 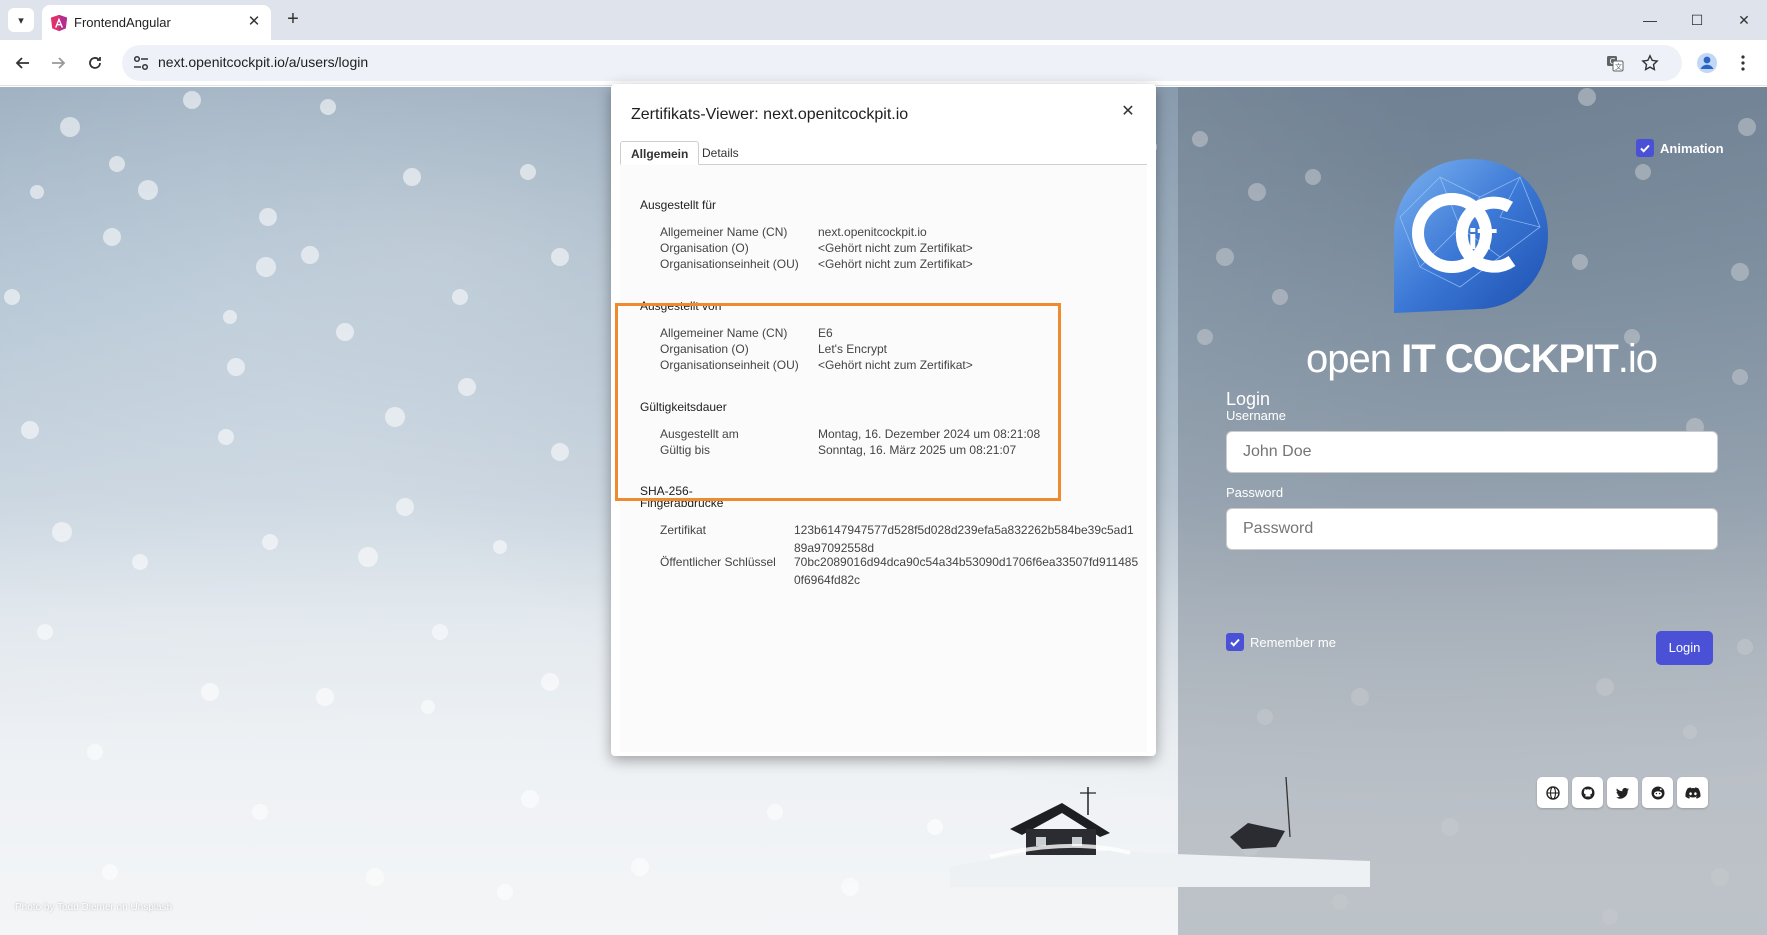 I want to click on browser-tab: FrontendAngular ✕, so click(x=156, y=22).